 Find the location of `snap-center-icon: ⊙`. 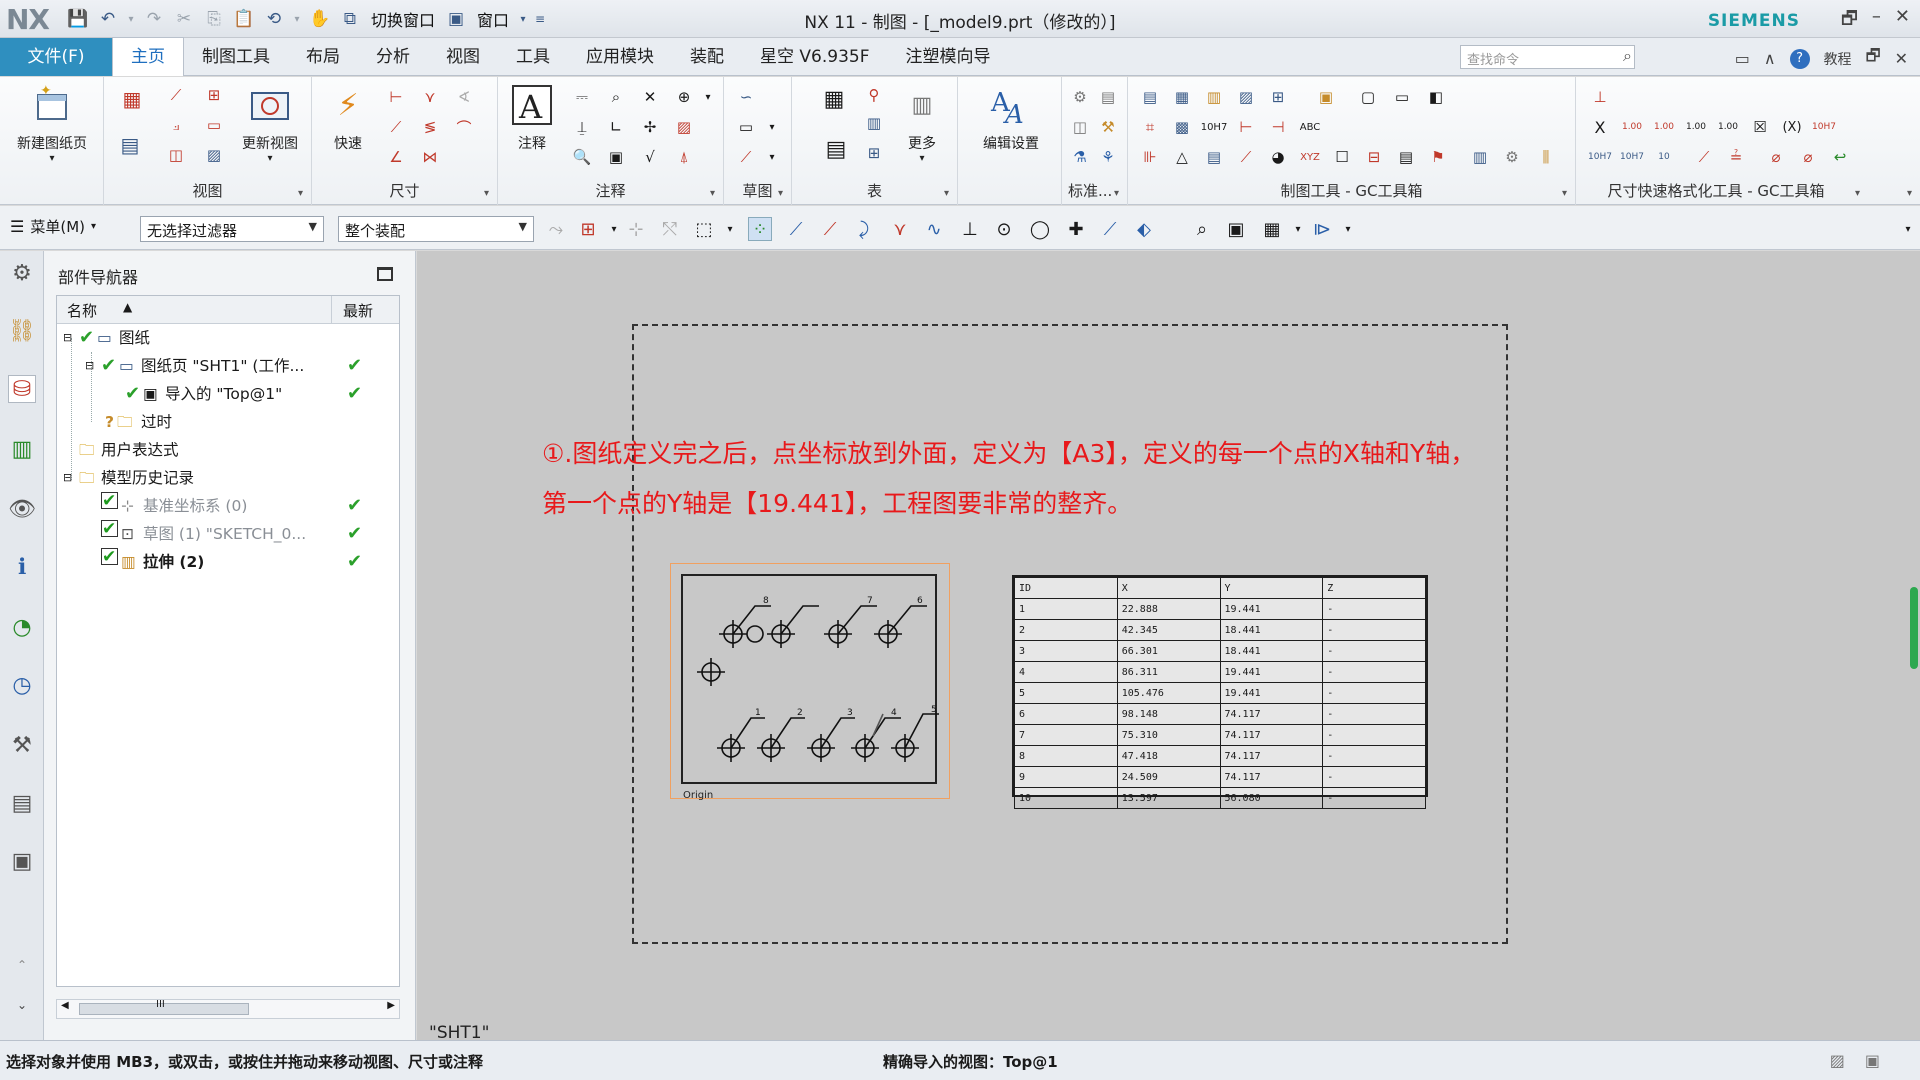

snap-center-icon: ⊙ is located at coordinates (1004, 229).